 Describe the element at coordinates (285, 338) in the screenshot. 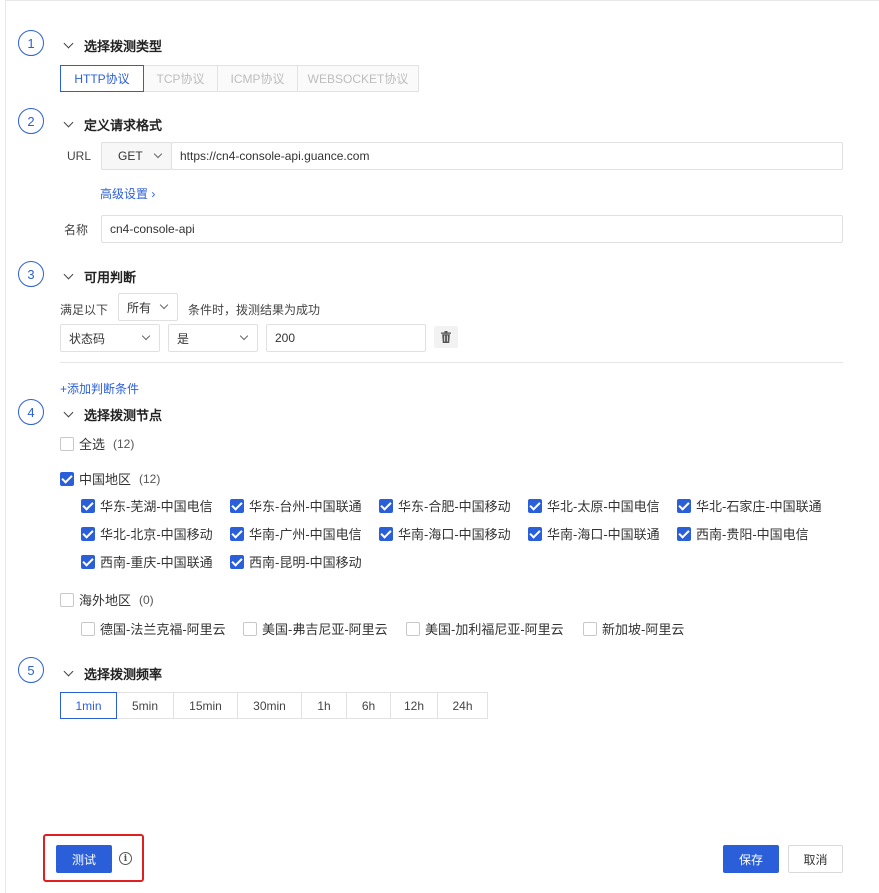

I see `condition-value: 200` at that location.